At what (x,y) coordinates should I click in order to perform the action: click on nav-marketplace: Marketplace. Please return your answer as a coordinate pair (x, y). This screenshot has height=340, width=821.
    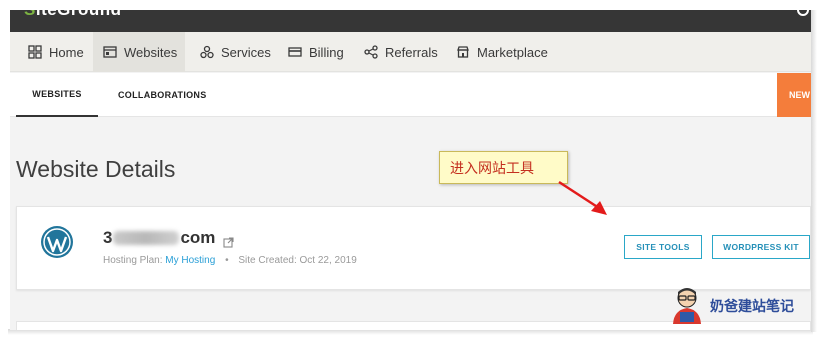
    Looking at the image, I should click on (502, 52).